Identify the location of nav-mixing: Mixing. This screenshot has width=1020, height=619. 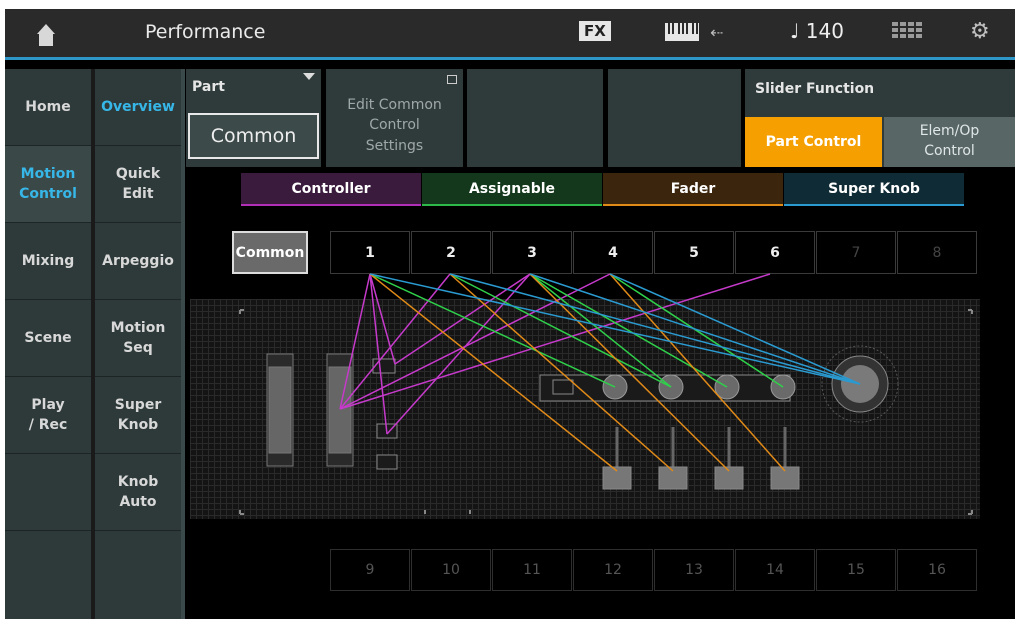
(48, 261).